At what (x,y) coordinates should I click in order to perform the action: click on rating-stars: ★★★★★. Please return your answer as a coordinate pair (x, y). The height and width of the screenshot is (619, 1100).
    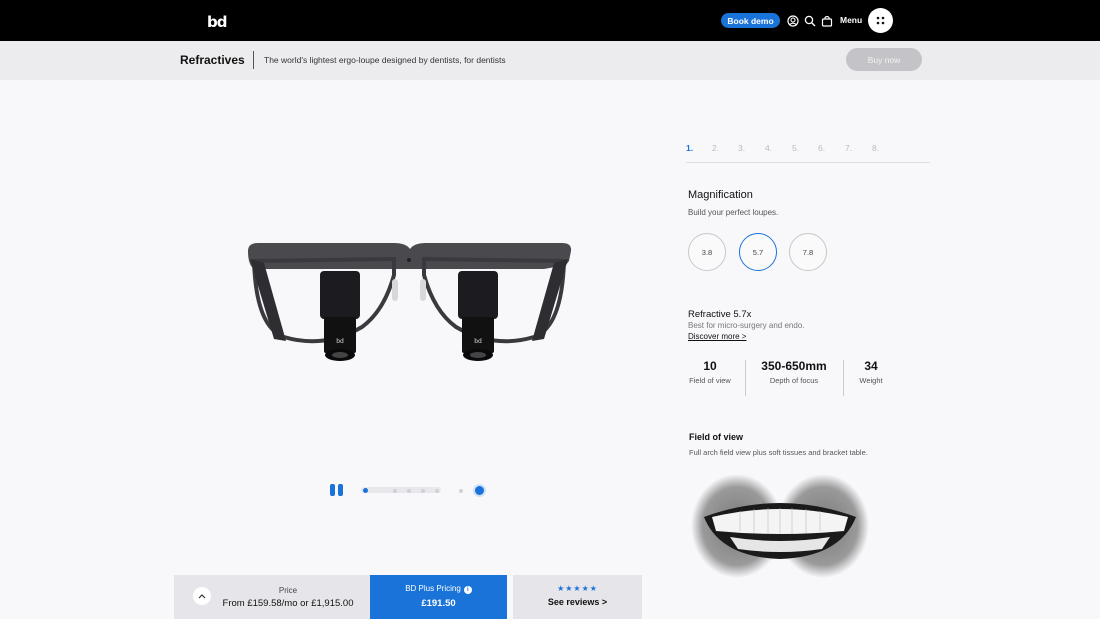
    Looking at the image, I should click on (577, 588).